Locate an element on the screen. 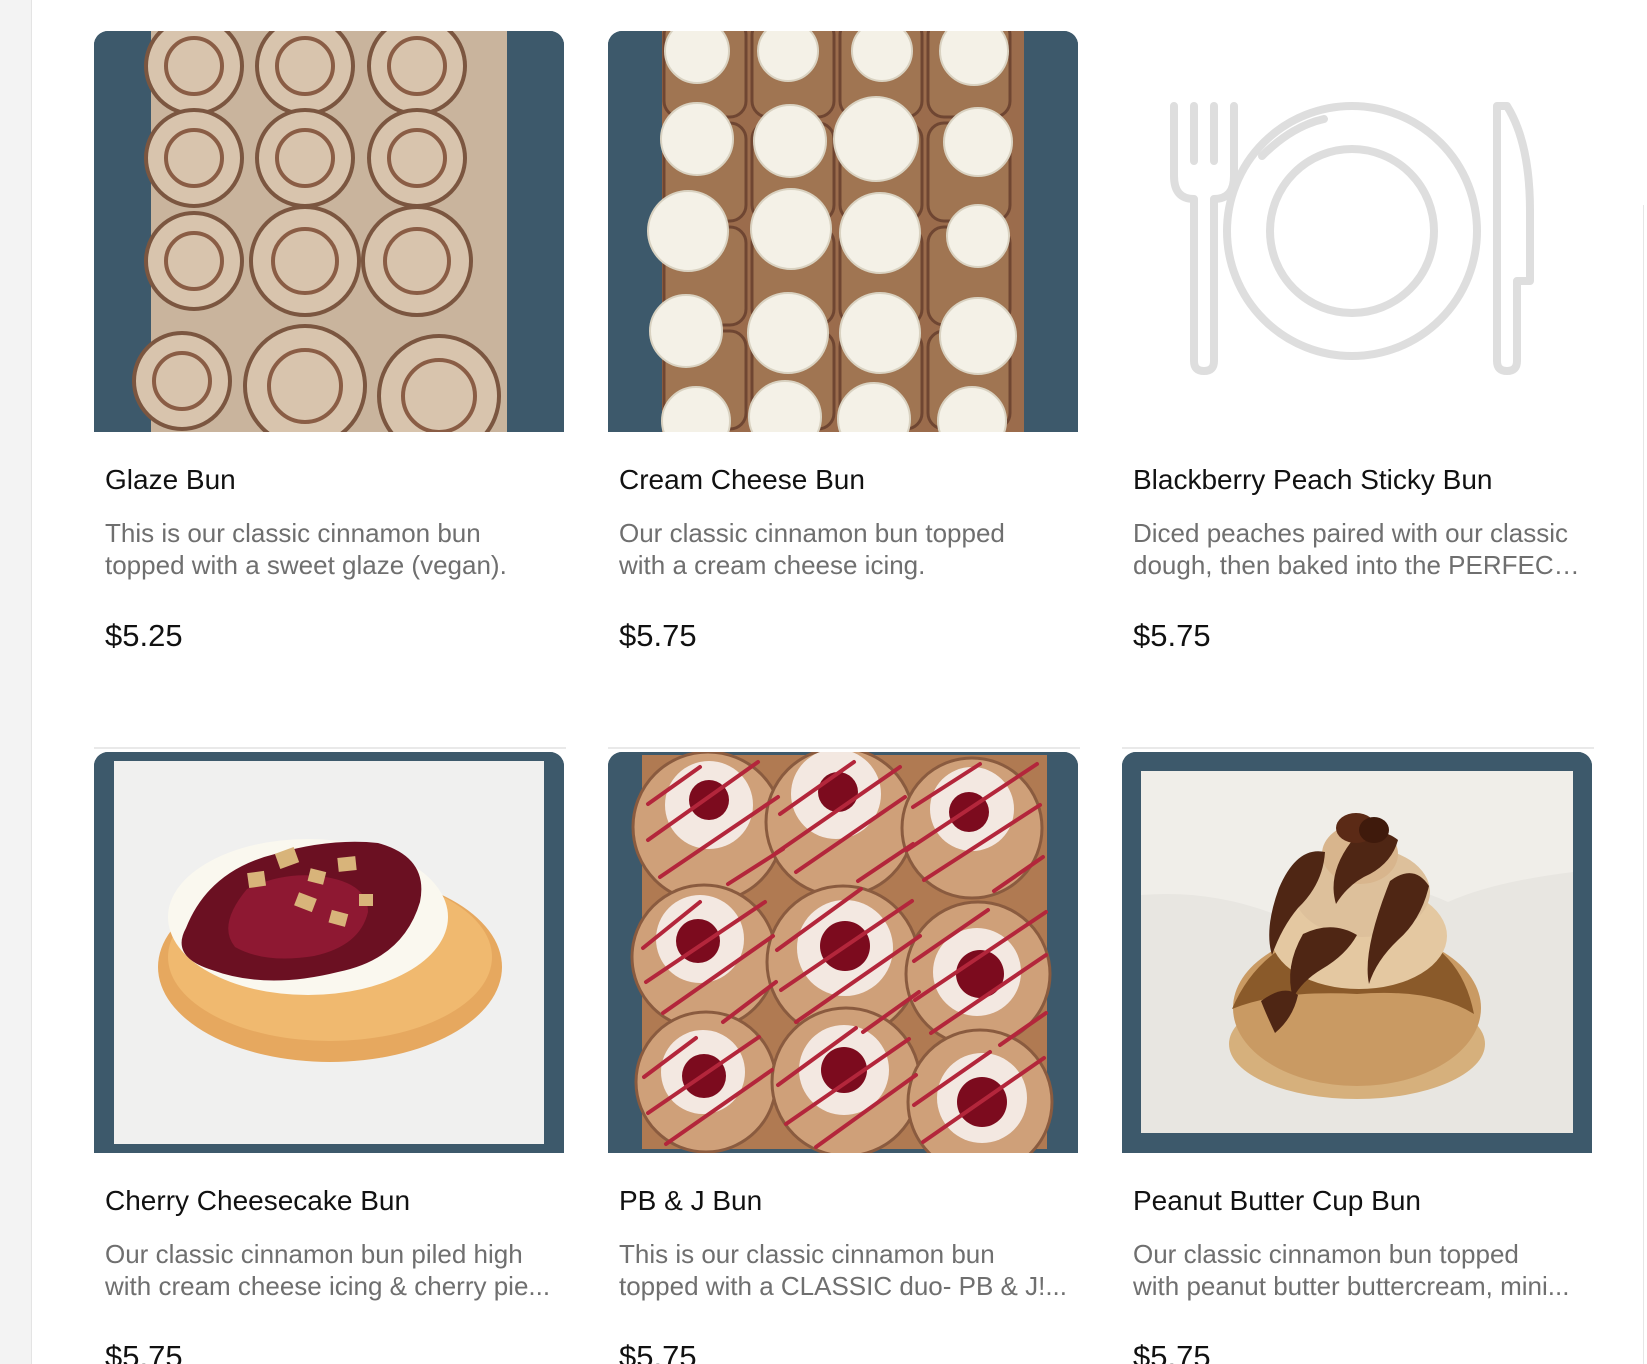 The width and height of the screenshot is (1647, 1364). menu-item-title: PB & J Bun is located at coordinates (690, 1201).